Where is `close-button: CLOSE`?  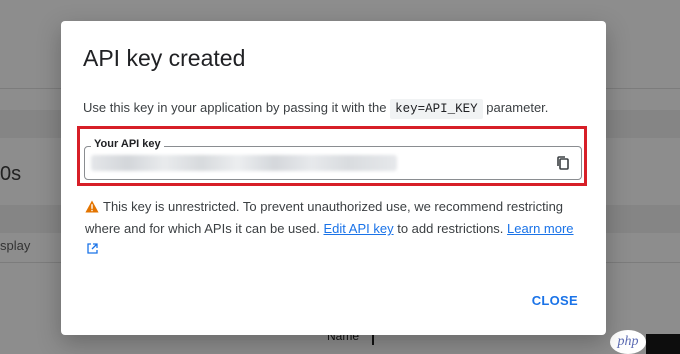 close-button: CLOSE is located at coordinates (555, 300).